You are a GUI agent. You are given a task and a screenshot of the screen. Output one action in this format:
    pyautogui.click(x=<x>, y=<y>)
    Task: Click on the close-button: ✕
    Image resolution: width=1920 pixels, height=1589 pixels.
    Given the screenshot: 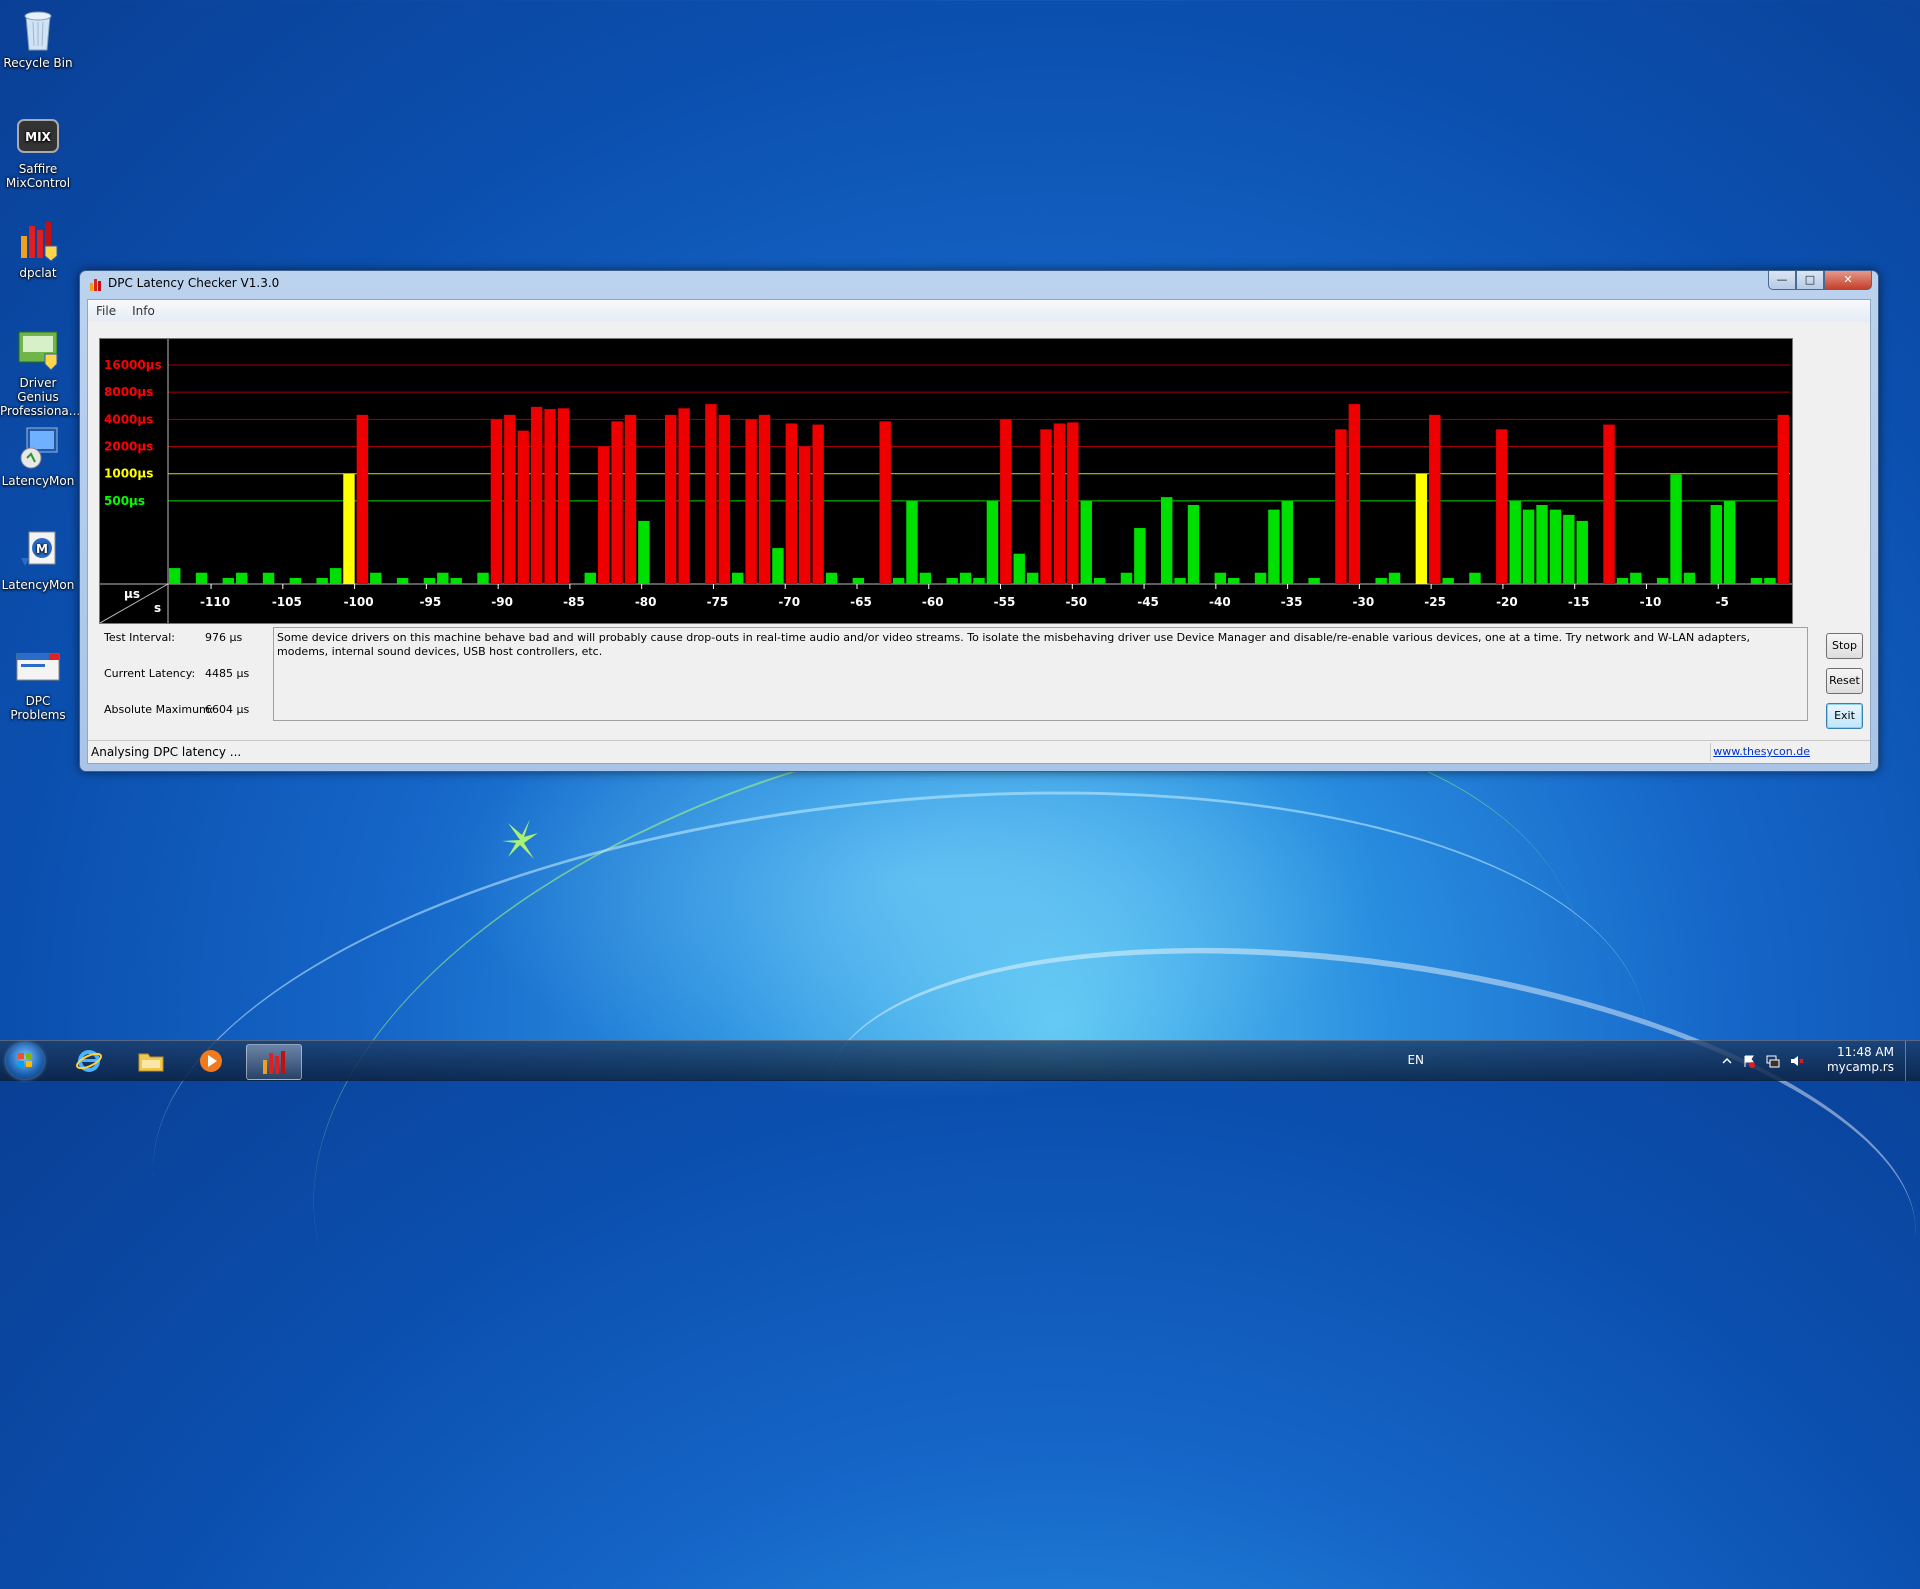 What is the action you would take?
    pyautogui.click(x=1848, y=280)
    